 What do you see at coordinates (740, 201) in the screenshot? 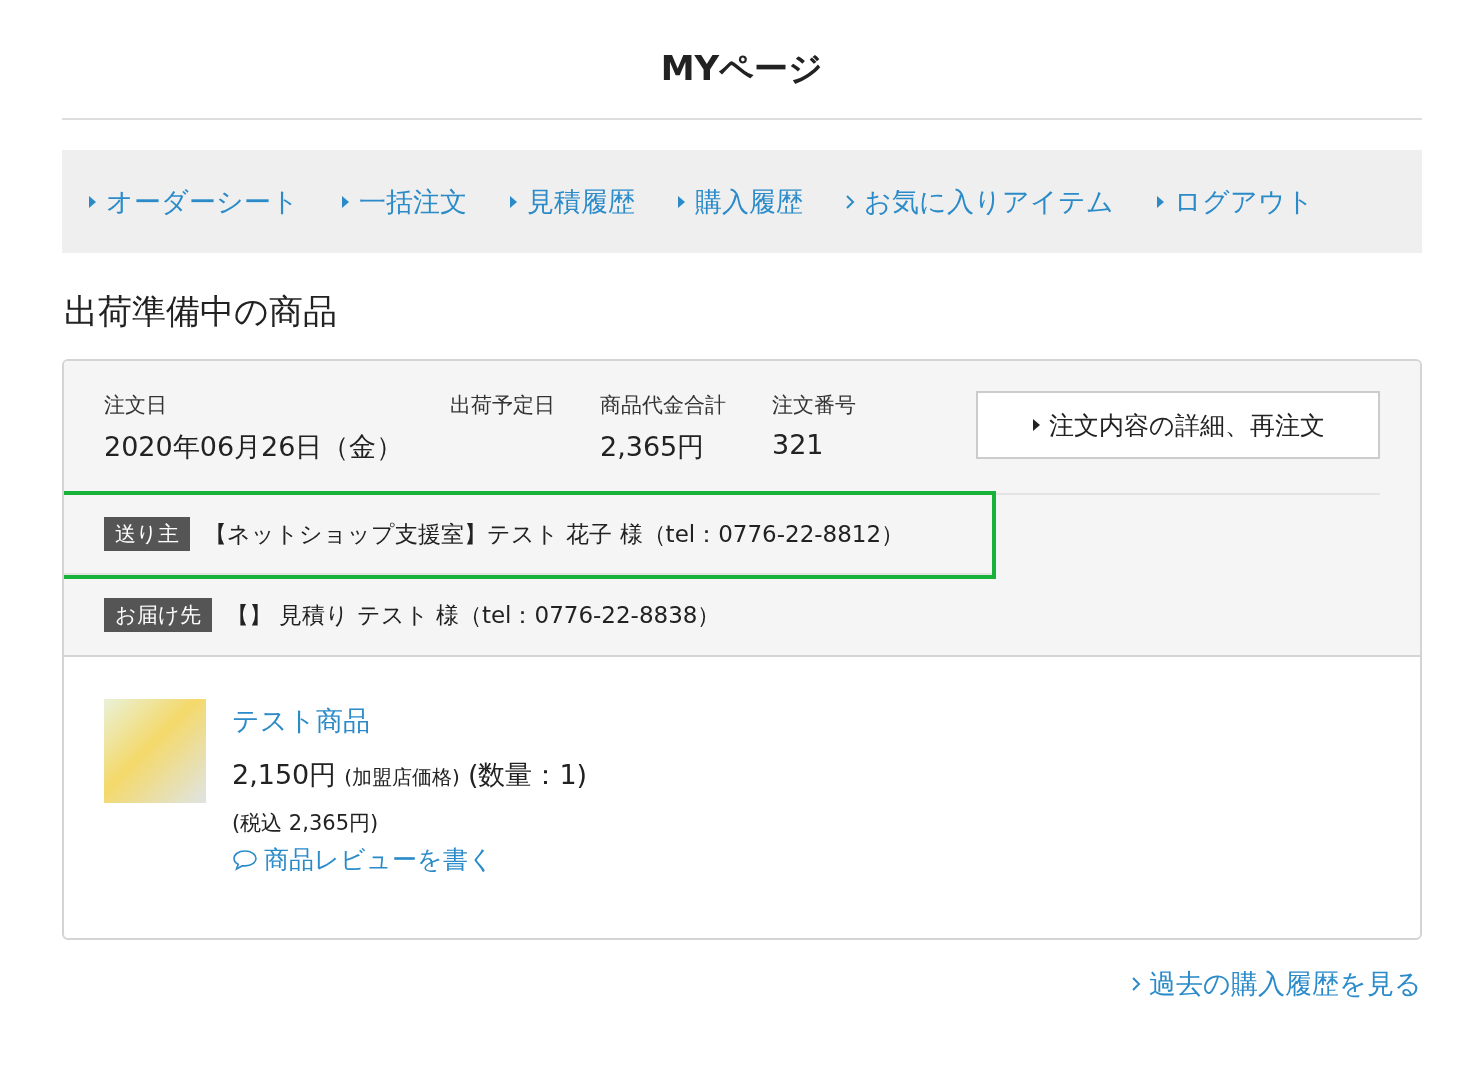
I see `nav-link: 購入履歴` at bounding box center [740, 201].